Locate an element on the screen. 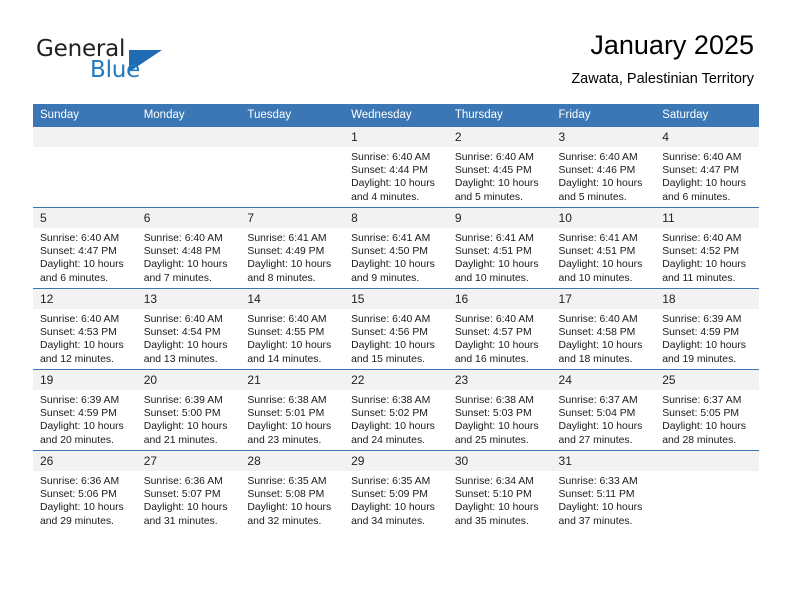 The width and height of the screenshot is (792, 612). day-number: 17 is located at coordinates (603, 299).